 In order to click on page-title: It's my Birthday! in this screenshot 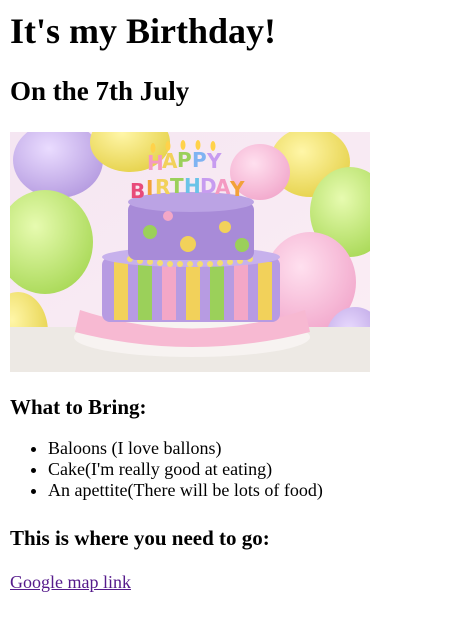, I will do `click(143, 31)`.